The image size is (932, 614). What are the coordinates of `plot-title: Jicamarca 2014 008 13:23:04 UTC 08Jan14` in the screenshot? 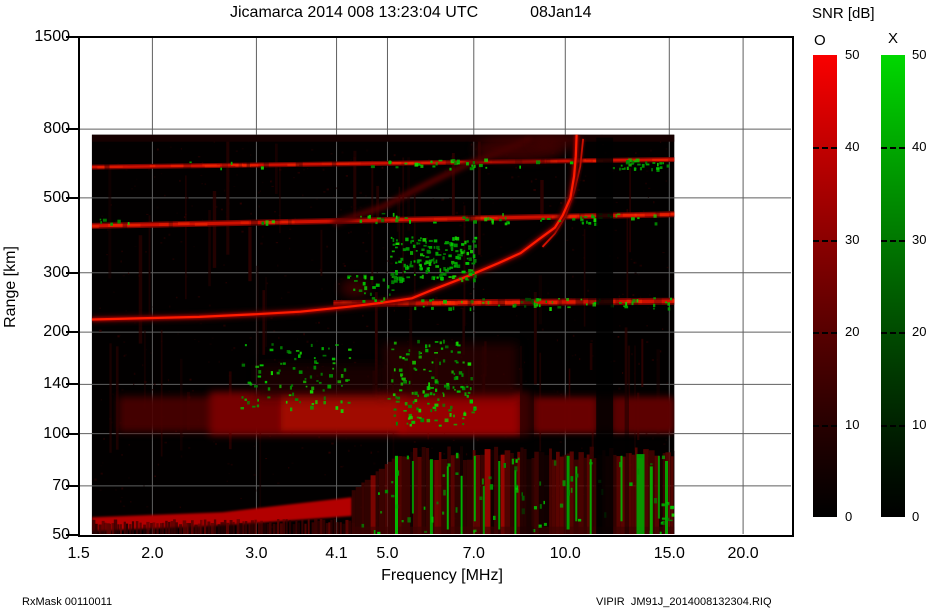 It's located at (411, 13).